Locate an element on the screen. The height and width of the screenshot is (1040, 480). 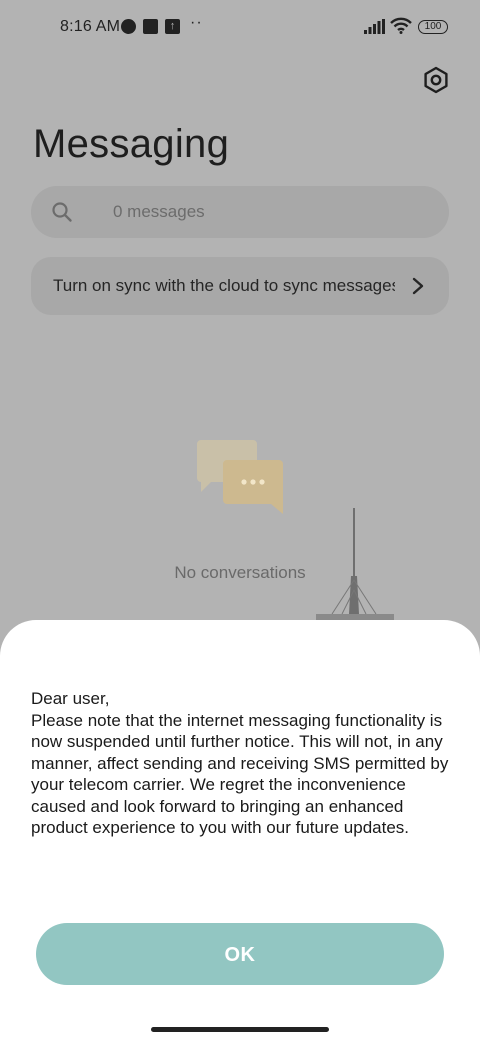
upload-icon: ↑ is located at coordinates (172, 26).